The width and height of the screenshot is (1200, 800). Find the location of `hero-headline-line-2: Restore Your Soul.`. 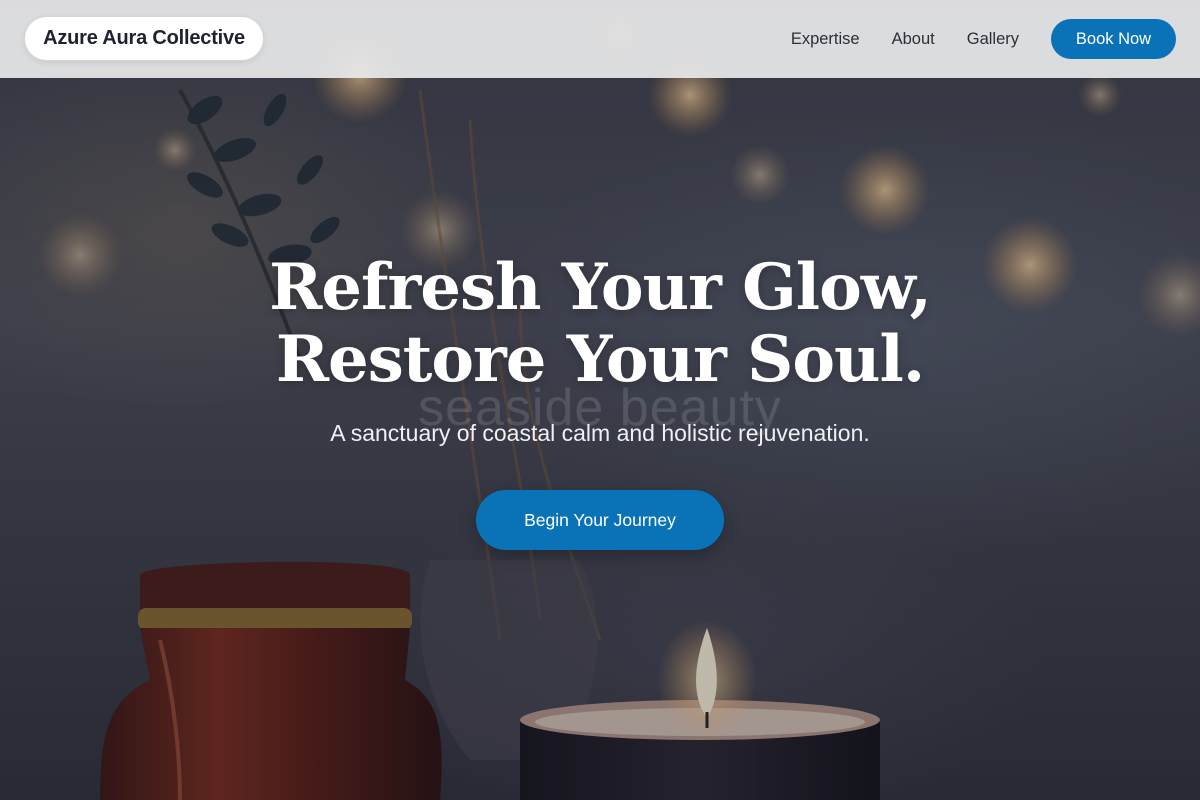

hero-headline-line-2: Restore Your Soul. is located at coordinates (600, 359).